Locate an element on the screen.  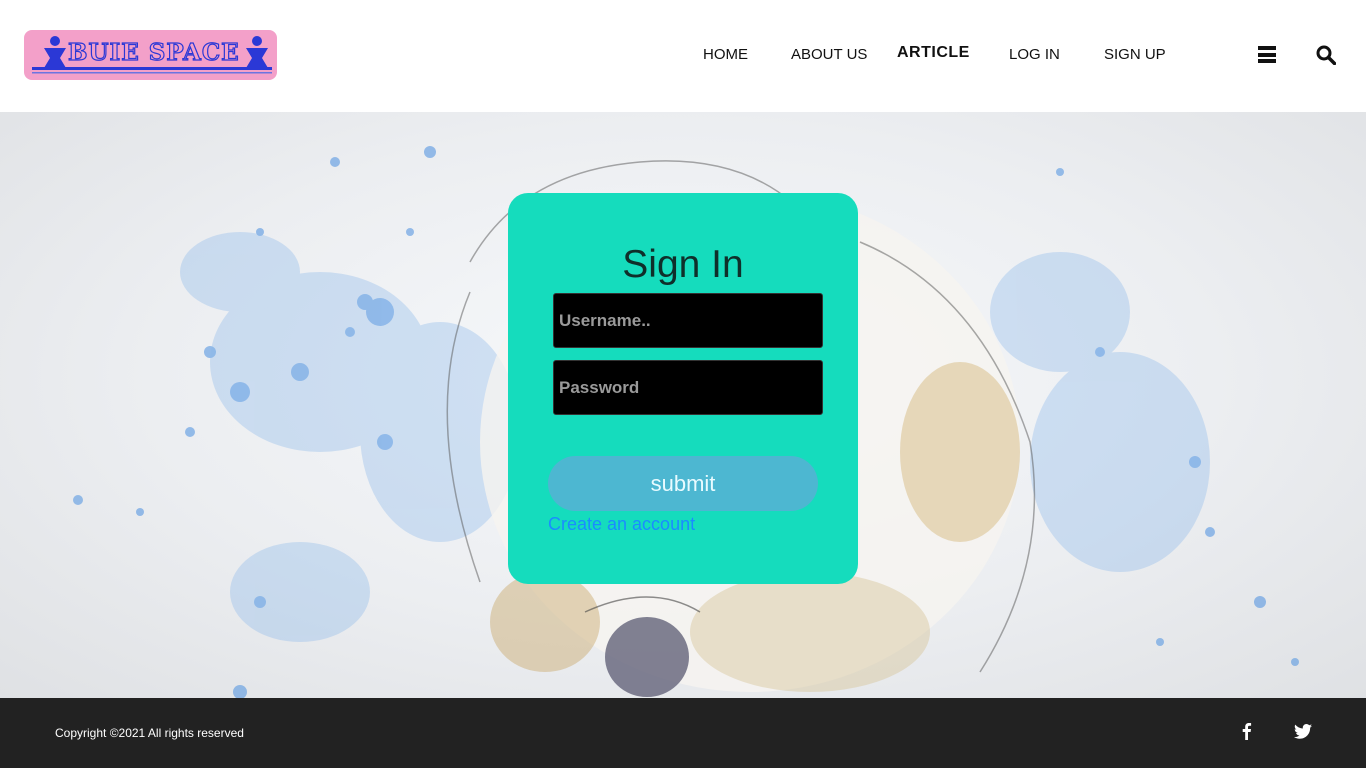
twitter-icon is located at coordinates (1303, 731).